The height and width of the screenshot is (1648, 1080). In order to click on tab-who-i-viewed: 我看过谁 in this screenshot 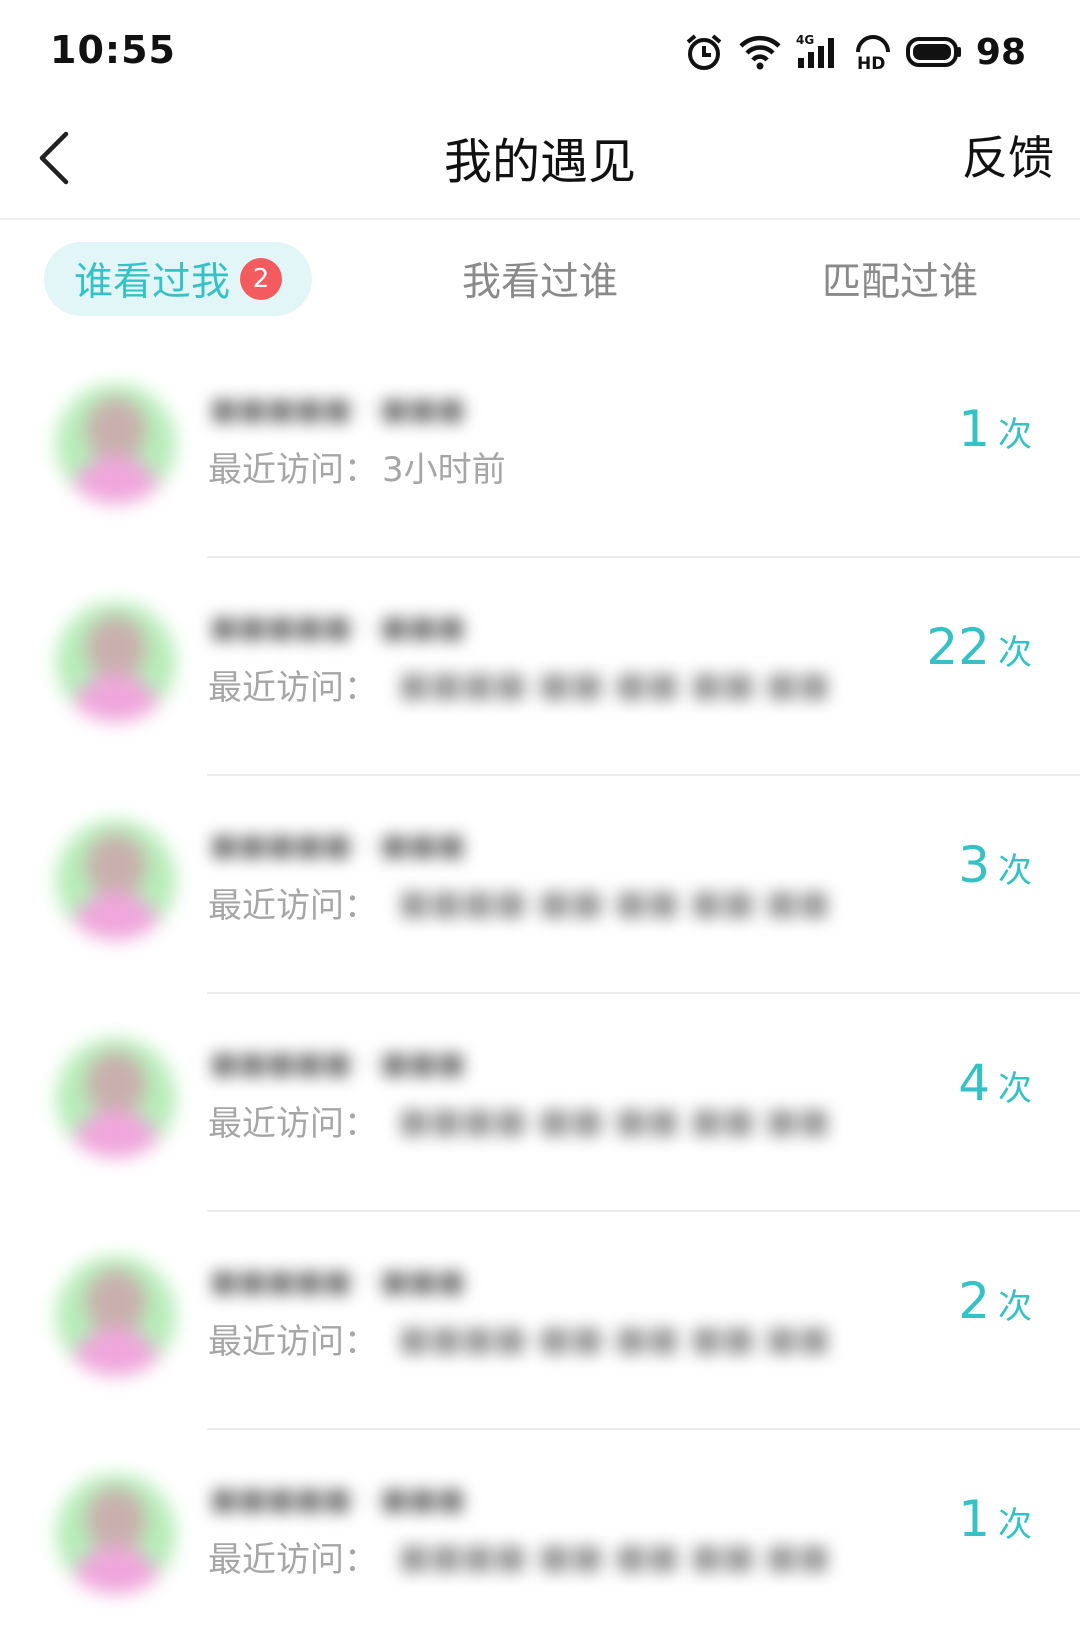, I will do `click(540, 279)`.